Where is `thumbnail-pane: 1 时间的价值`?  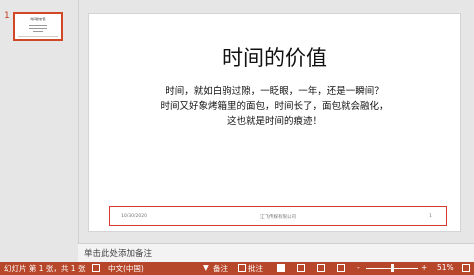 thumbnail-pane: 1 时间的价值 is located at coordinates (39, 121).